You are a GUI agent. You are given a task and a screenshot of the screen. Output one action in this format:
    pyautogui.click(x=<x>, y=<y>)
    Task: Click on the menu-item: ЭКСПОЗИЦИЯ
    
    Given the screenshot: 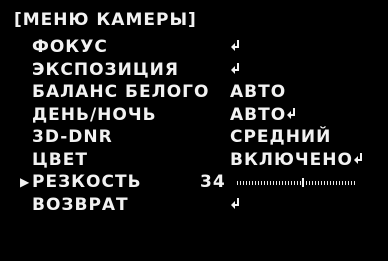 What is the action you would take?
    pyautogui.click(x=194, y=70)
    